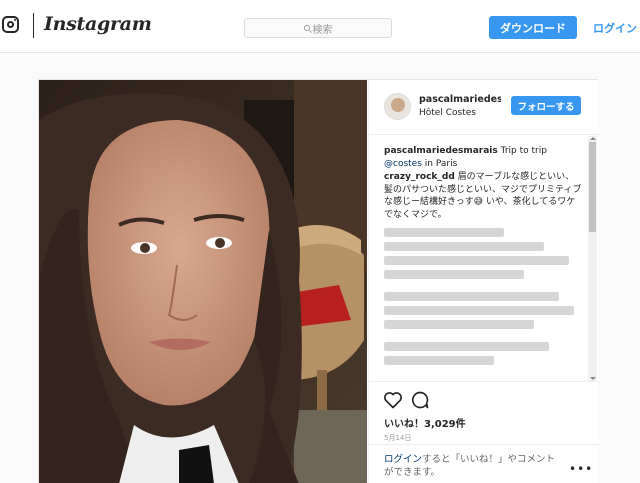  I want to click on top-nav-bar: Instagram 検索 ダウンロード ログイン, so click(320, 26).